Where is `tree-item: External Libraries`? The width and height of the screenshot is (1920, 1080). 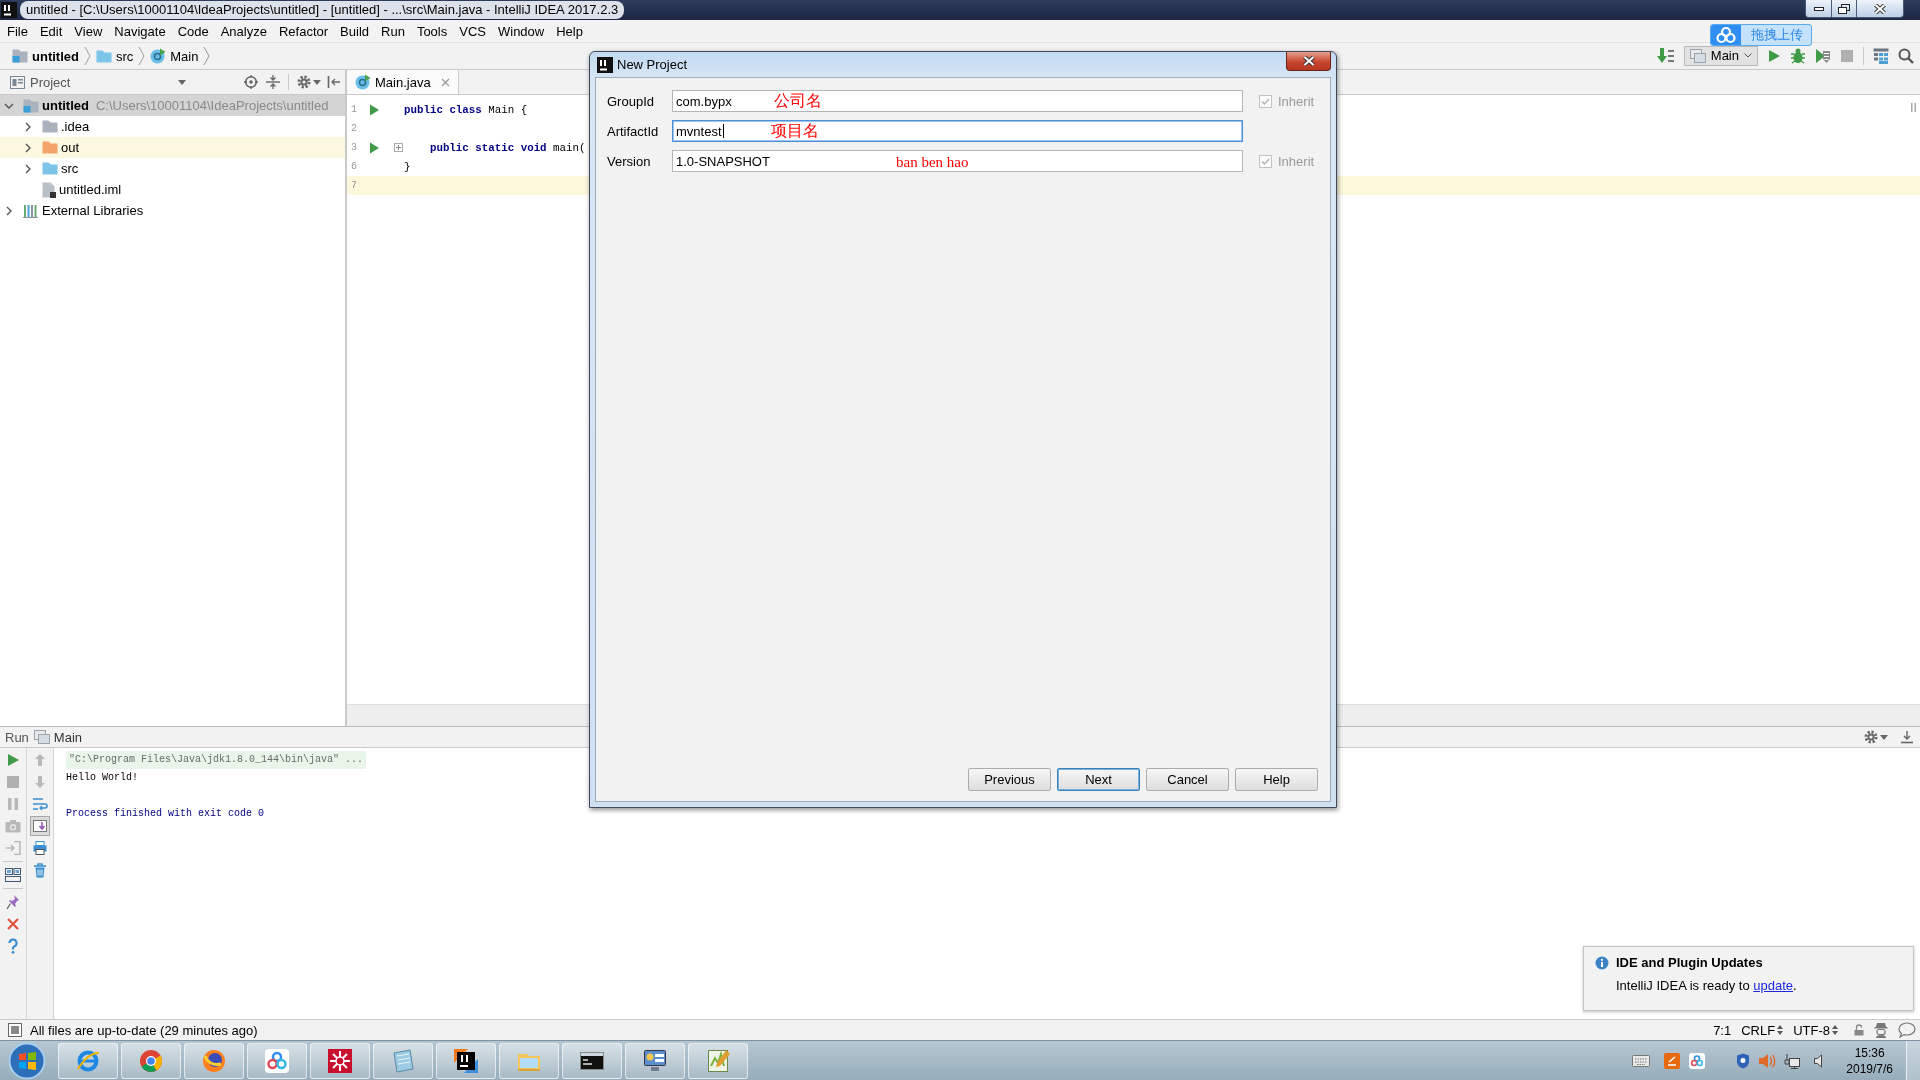
tree-item: External Libraries is located at coordinates (172, 210).